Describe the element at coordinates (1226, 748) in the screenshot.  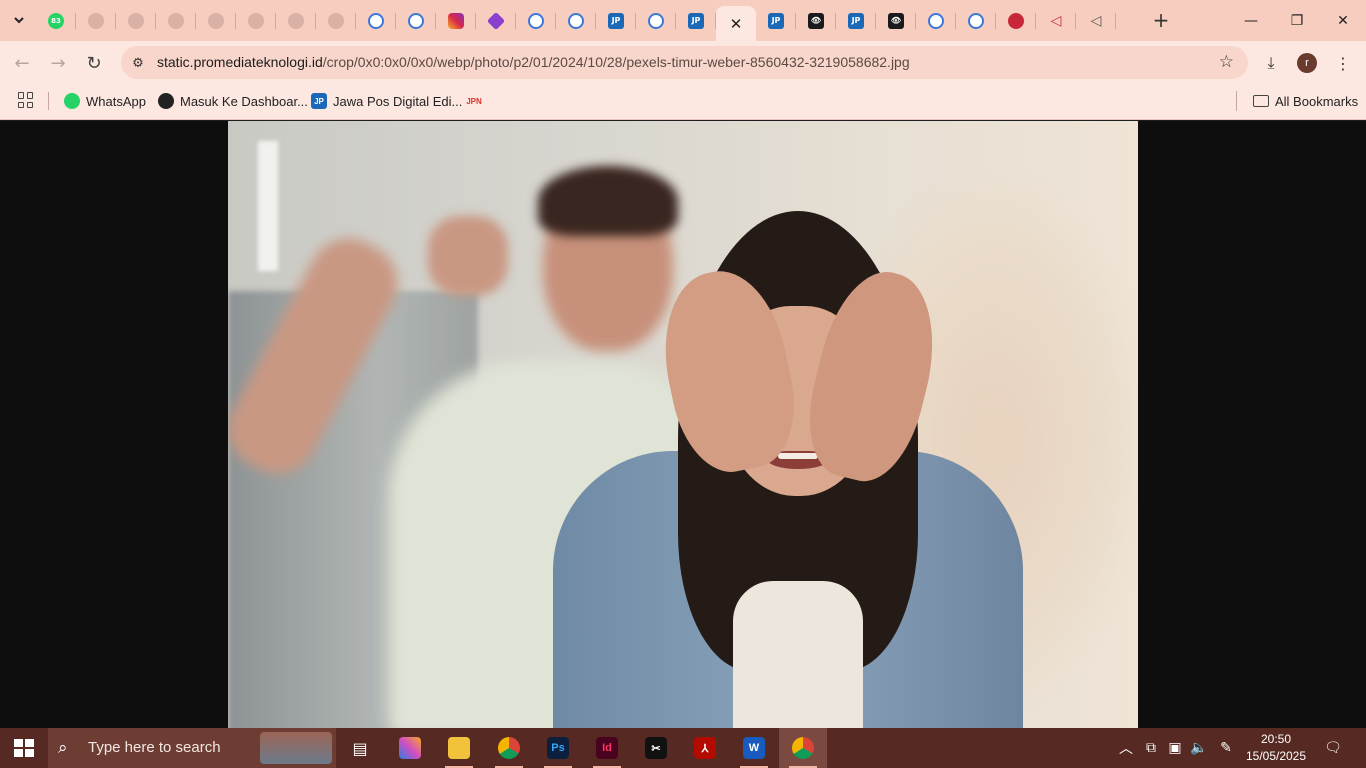
I see `pen-icon: ✎` at that location.